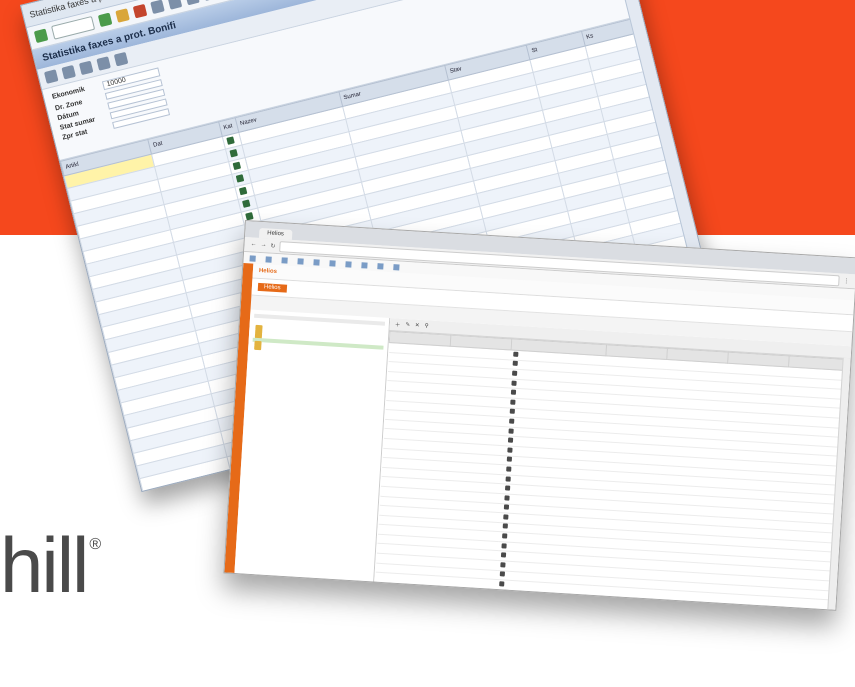  Describe the element at coordinates (103, 63) in the screenshot. I see `export-icon` at that location.